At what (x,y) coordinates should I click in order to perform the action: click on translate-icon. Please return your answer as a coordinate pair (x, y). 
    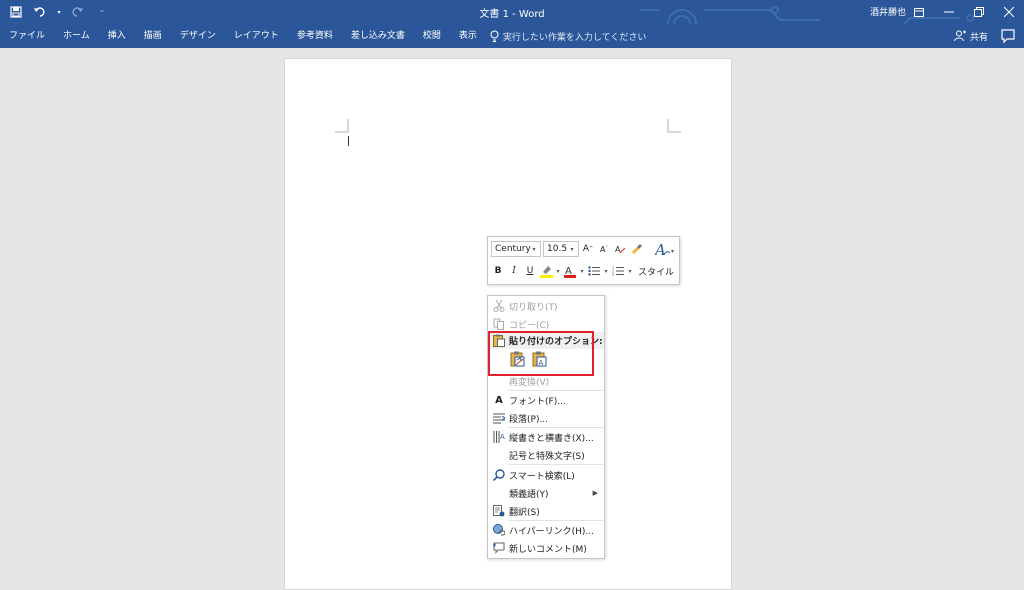
    Looking at the image, I should click on (499, 511).